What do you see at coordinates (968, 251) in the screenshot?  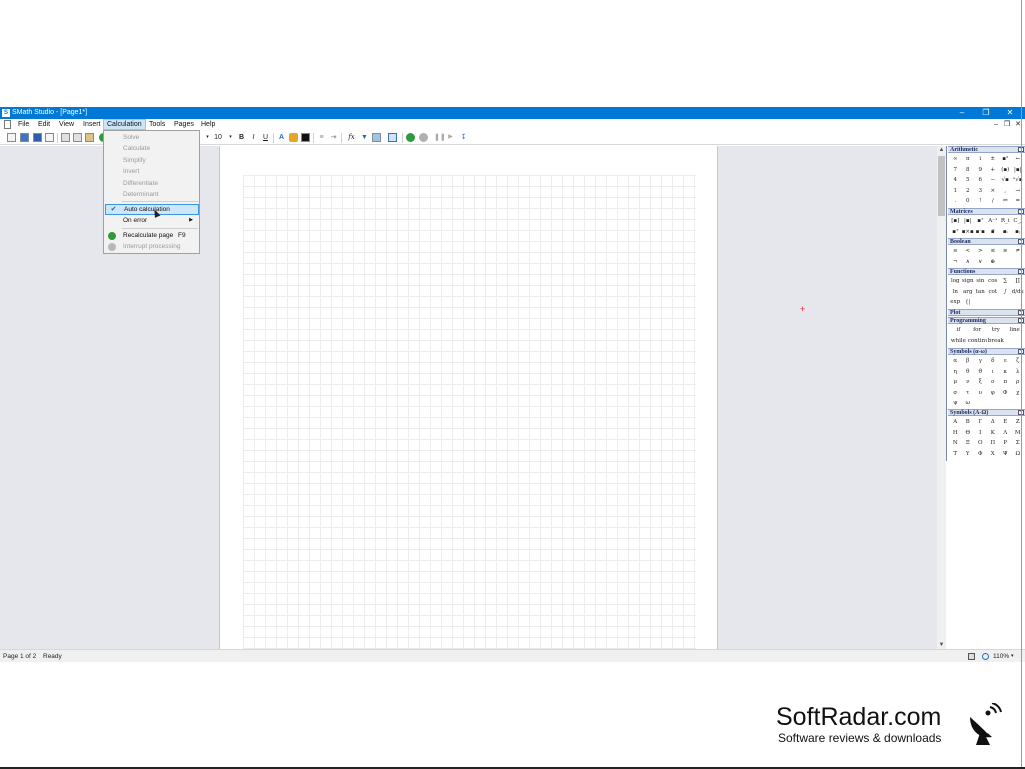 I see `palette-button: <` at bounding box center [968, 251].